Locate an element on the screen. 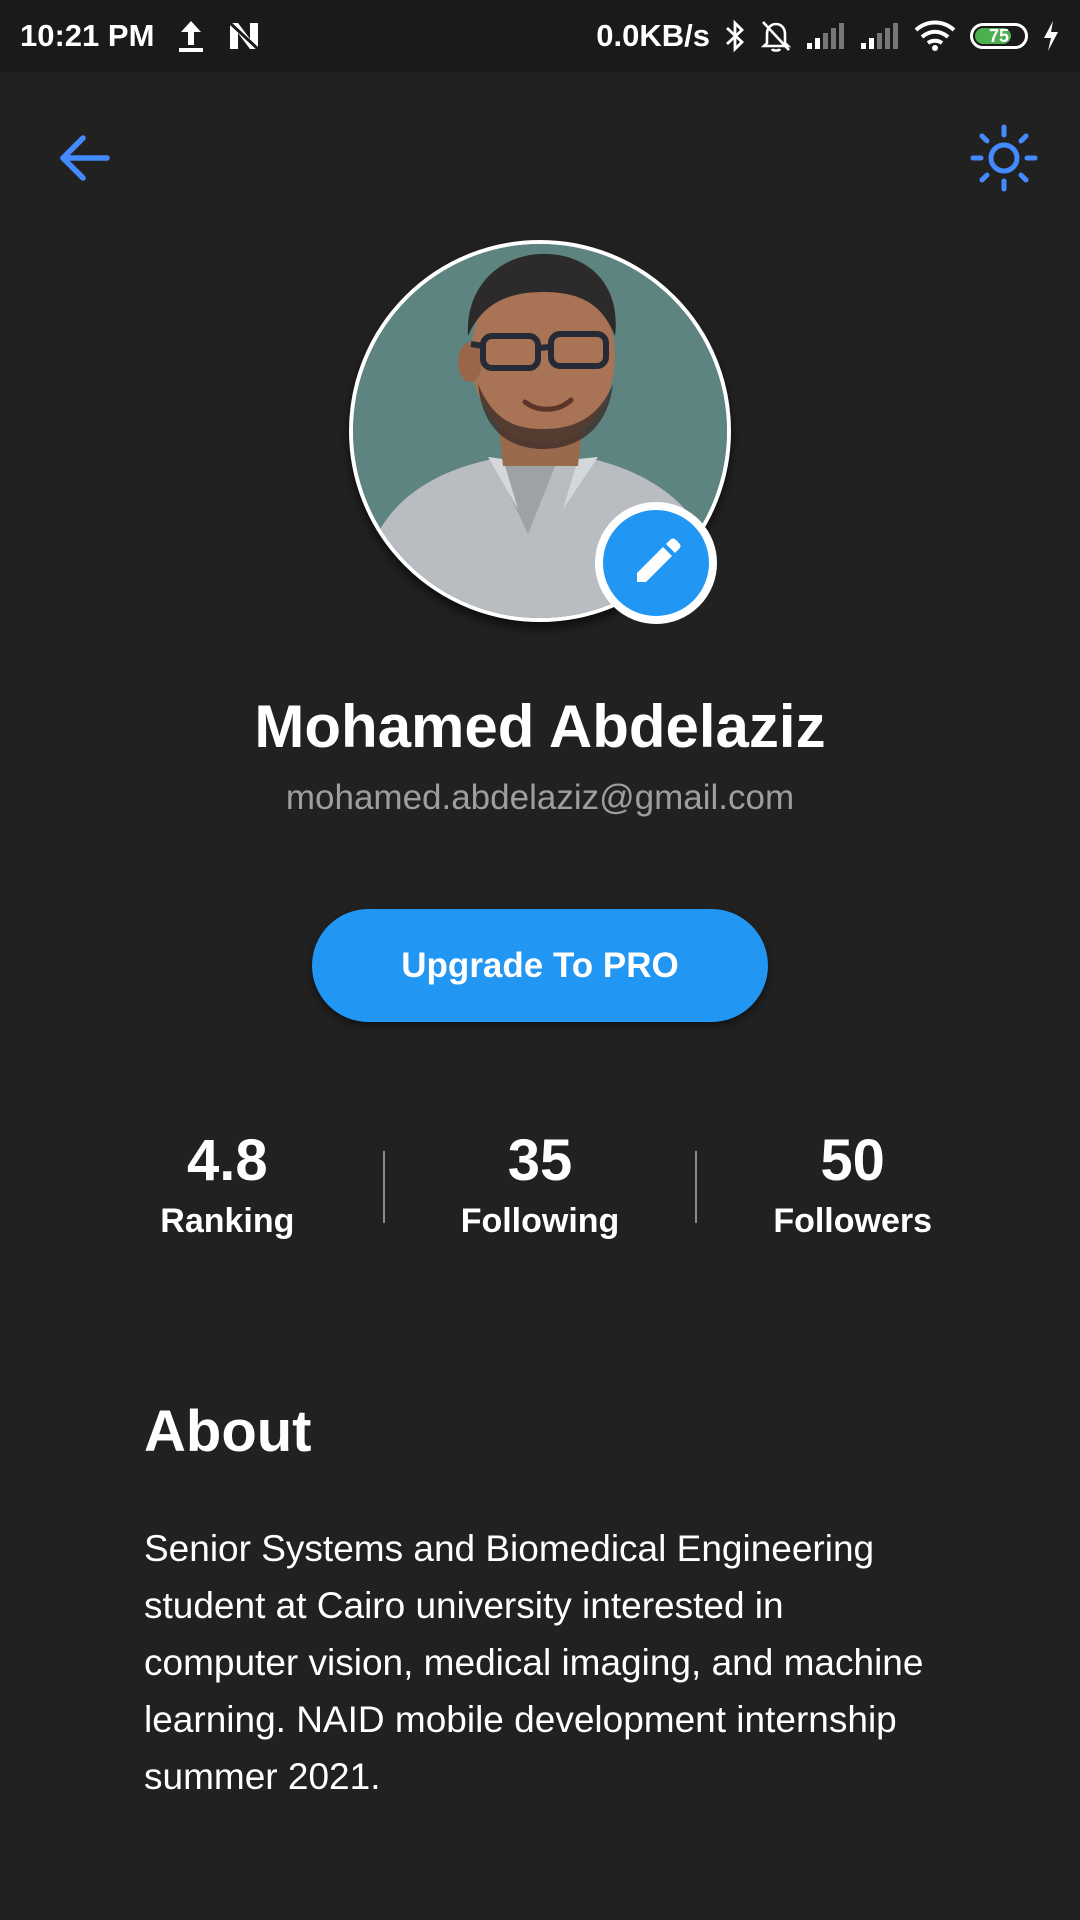 The height and width of the screenshot is (1920, 1080). bell-off-icon is located at coordinates (776, 36).